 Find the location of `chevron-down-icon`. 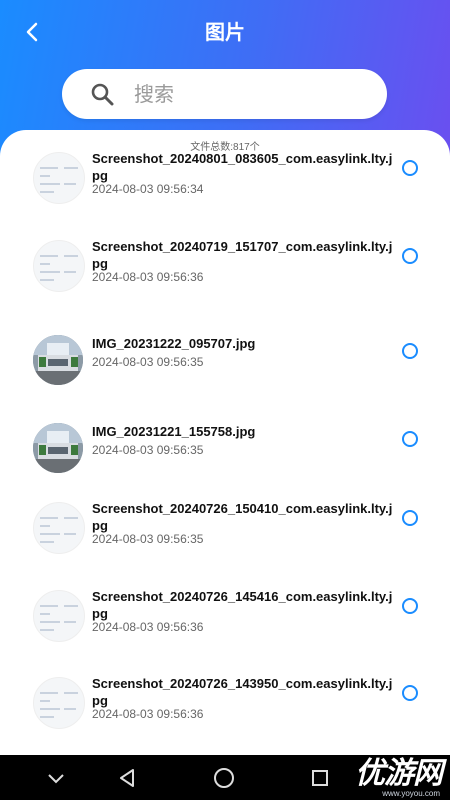

chevron-down-icon is located at coordinates (56, 778).